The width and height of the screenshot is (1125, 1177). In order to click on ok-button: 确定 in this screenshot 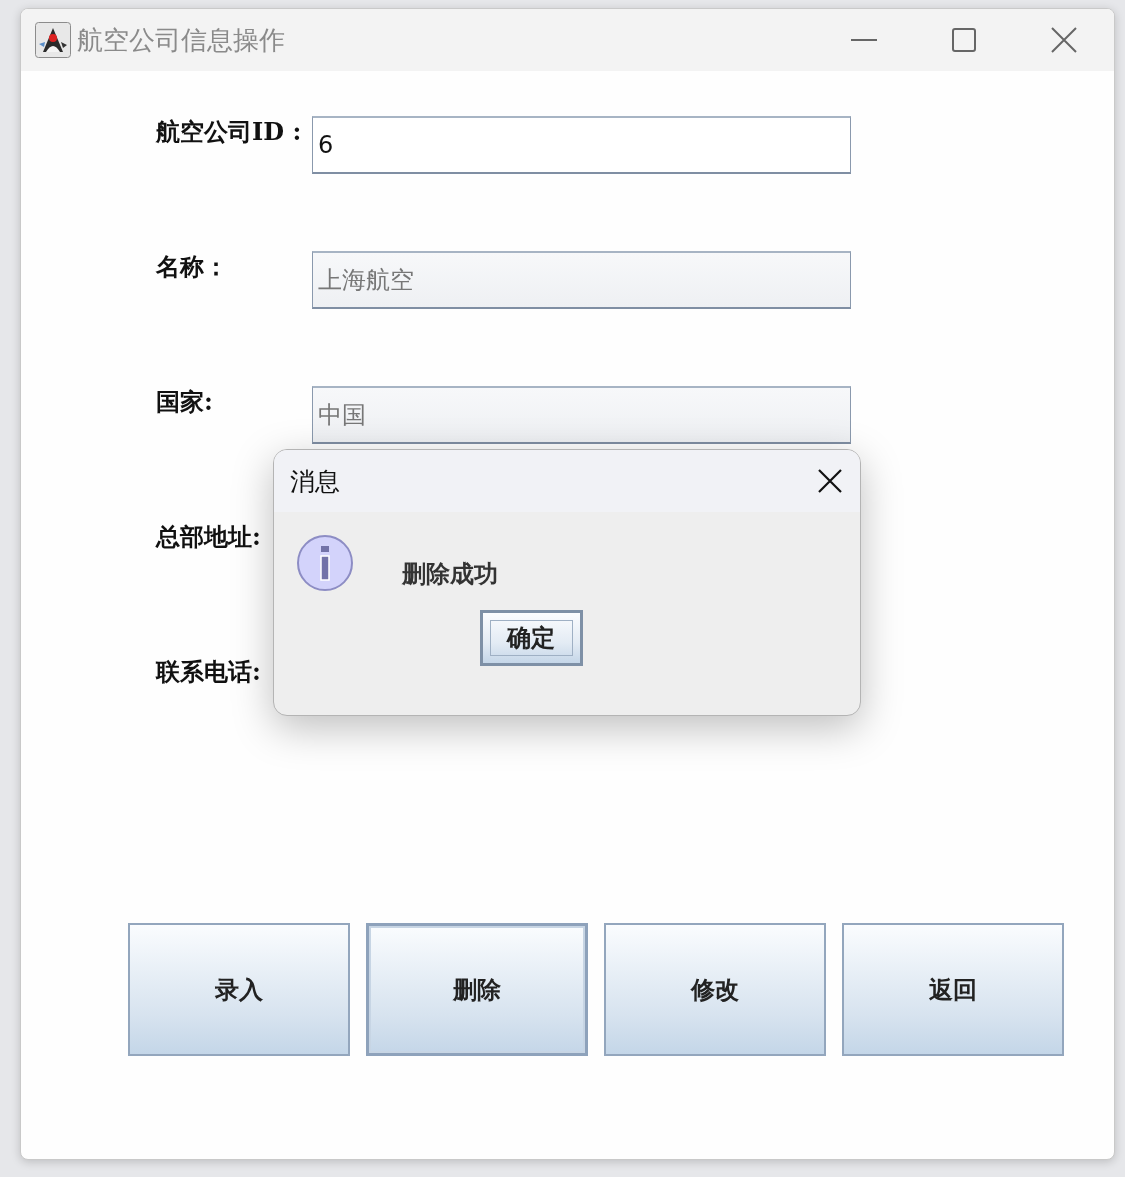, I will do `click(531, 638)`.